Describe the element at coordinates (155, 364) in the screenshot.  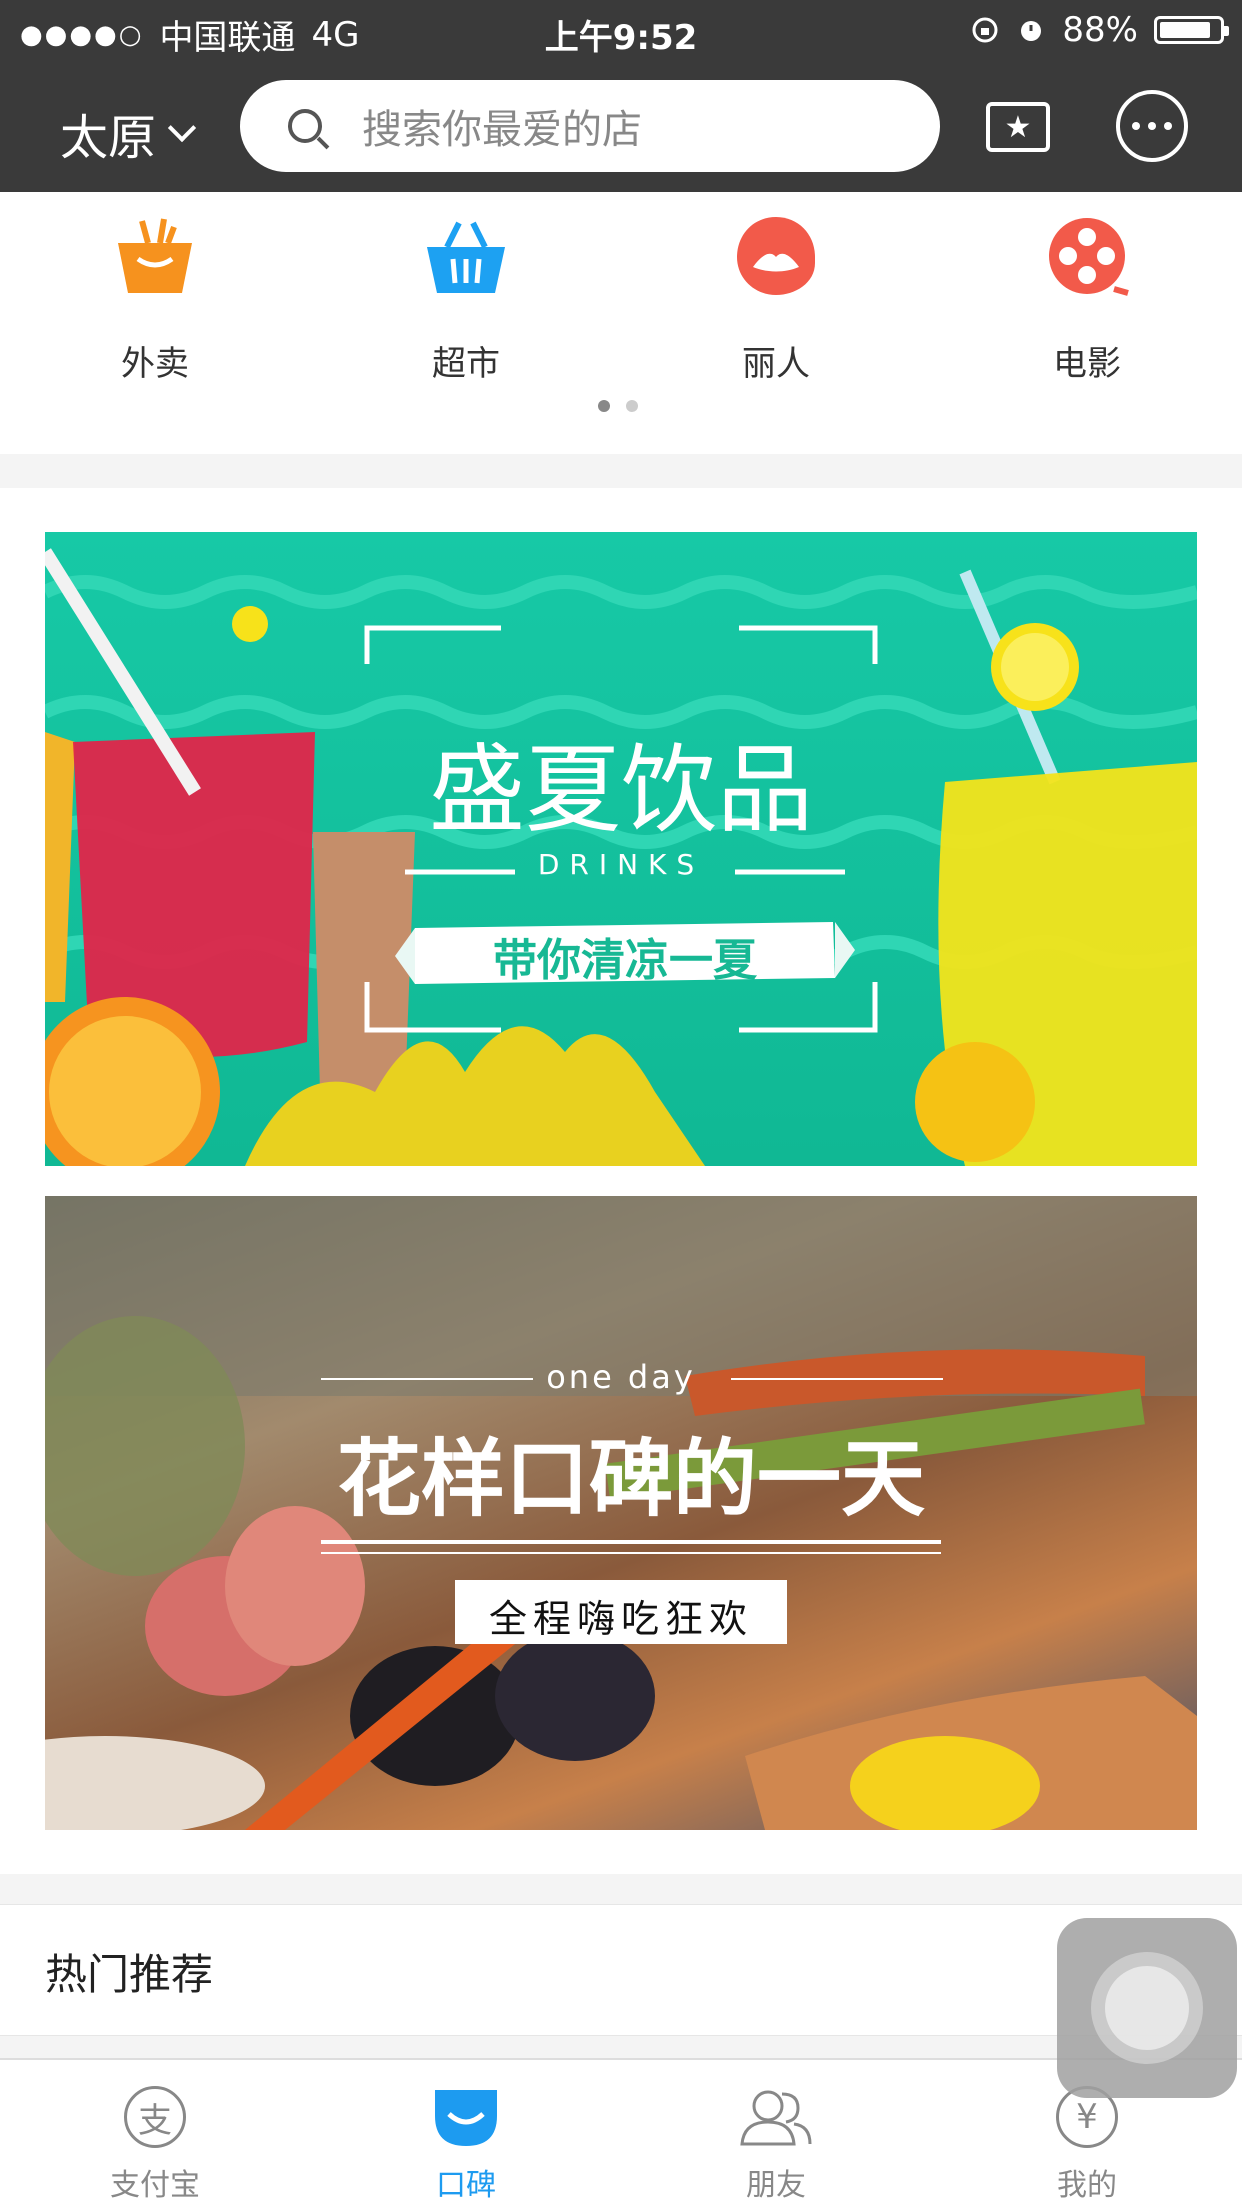
I see `category-label: 外卖` at that location.